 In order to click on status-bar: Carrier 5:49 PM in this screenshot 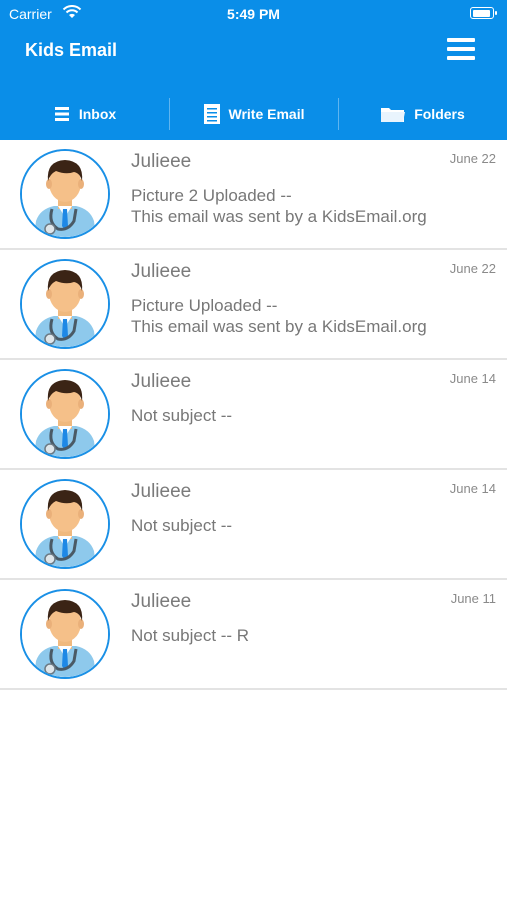, I will do `click(253, 14)`.